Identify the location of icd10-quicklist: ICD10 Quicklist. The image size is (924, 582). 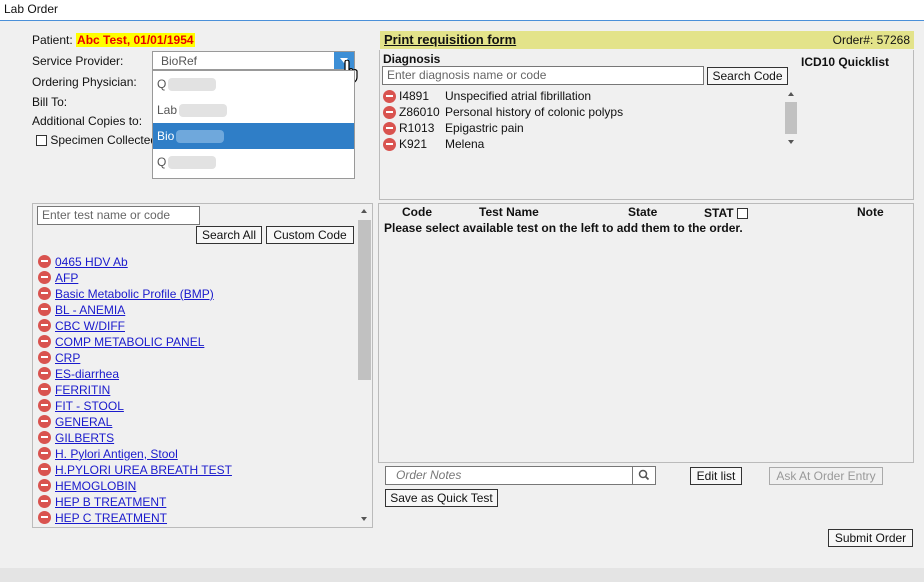
(845, 62).